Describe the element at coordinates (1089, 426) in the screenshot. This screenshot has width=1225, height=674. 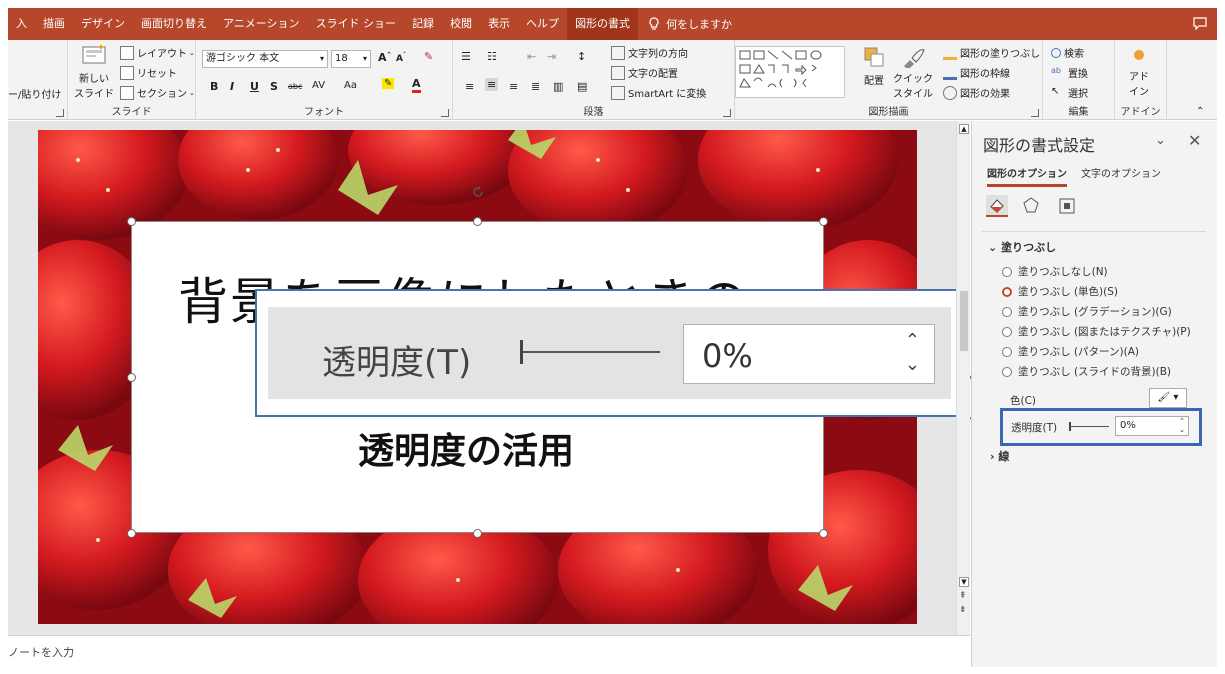
I see `transparency-slider` at that location.